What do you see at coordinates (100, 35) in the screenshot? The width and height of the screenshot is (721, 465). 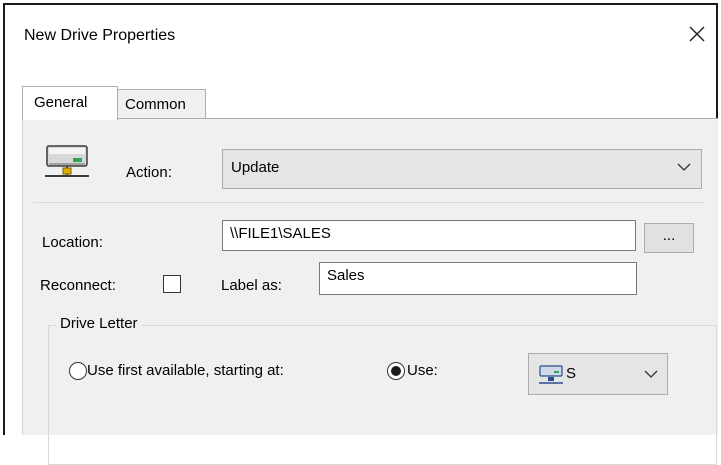 I see `window-title: New Drive Properties` at bounding box center [100, 35].